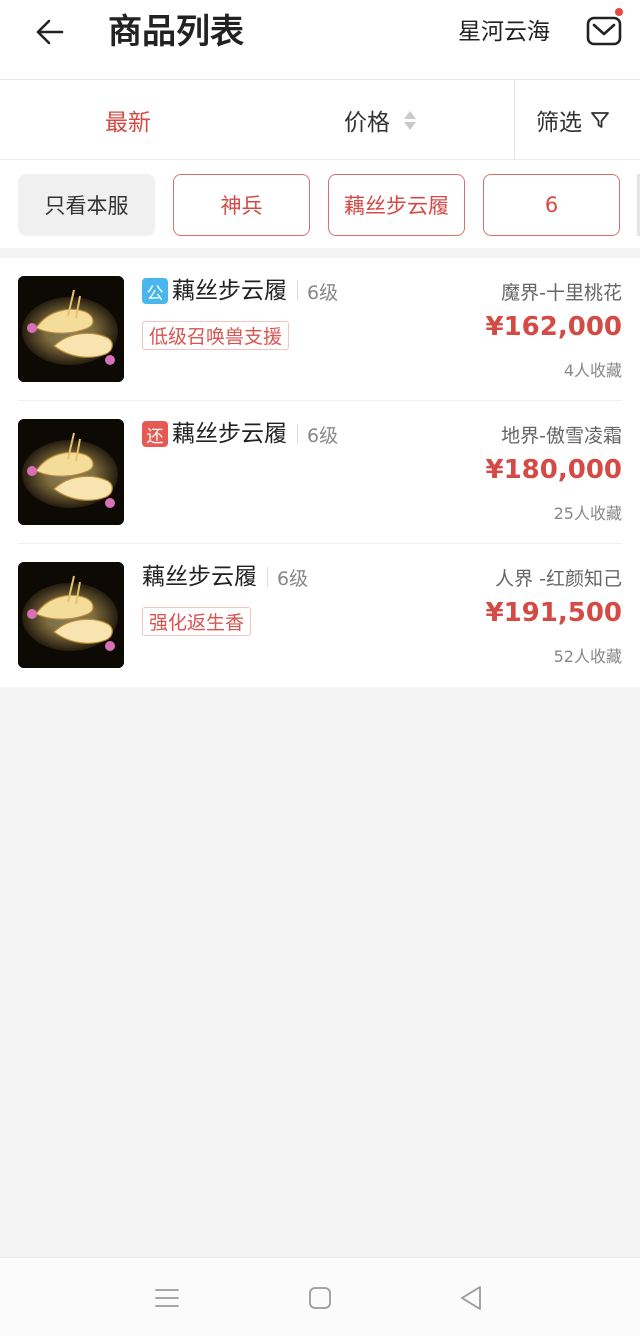 This screenshot has height=1336, width=640. Describe the element at coordinates (553, 470) in the screenshot. I see `item-price: ¥180,000` at that location.